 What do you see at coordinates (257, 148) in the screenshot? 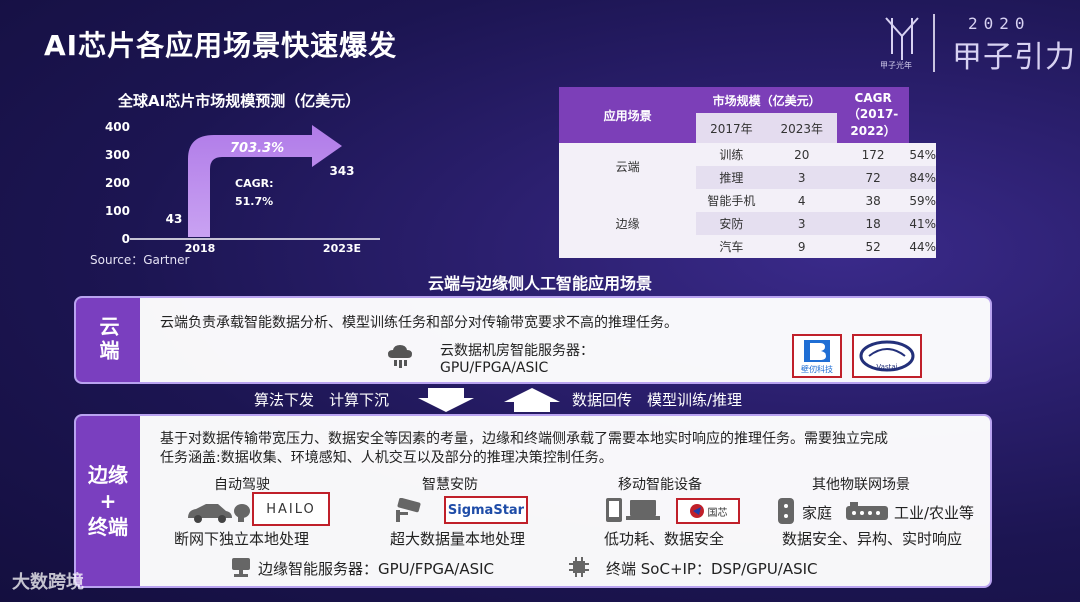
I see `growth-label: 703.3%` at bounding box center [257, 148].